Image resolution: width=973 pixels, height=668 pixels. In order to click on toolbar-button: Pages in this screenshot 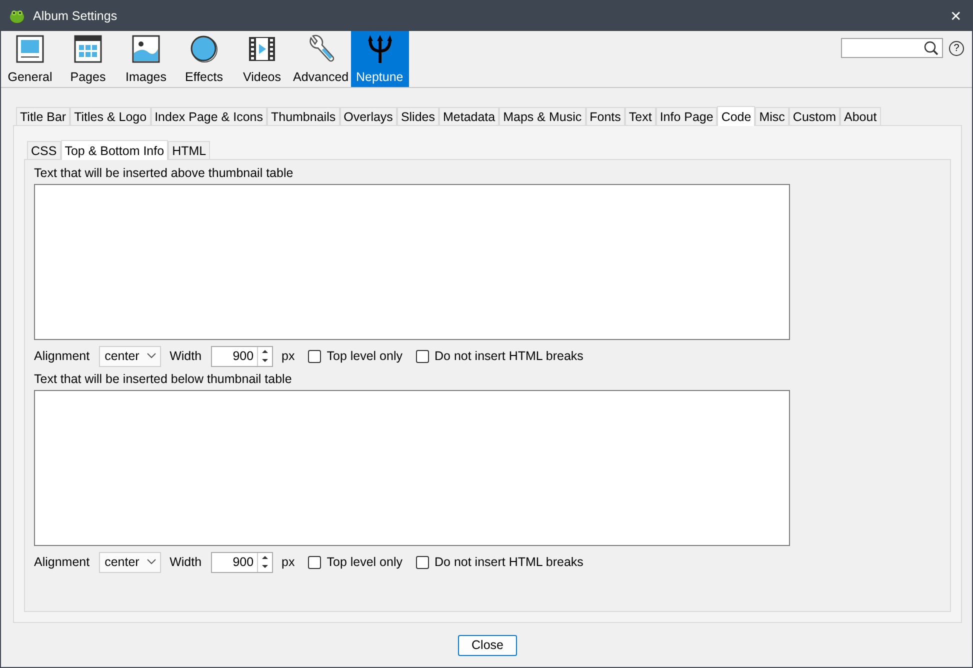, I will do `click(88, 59)`.